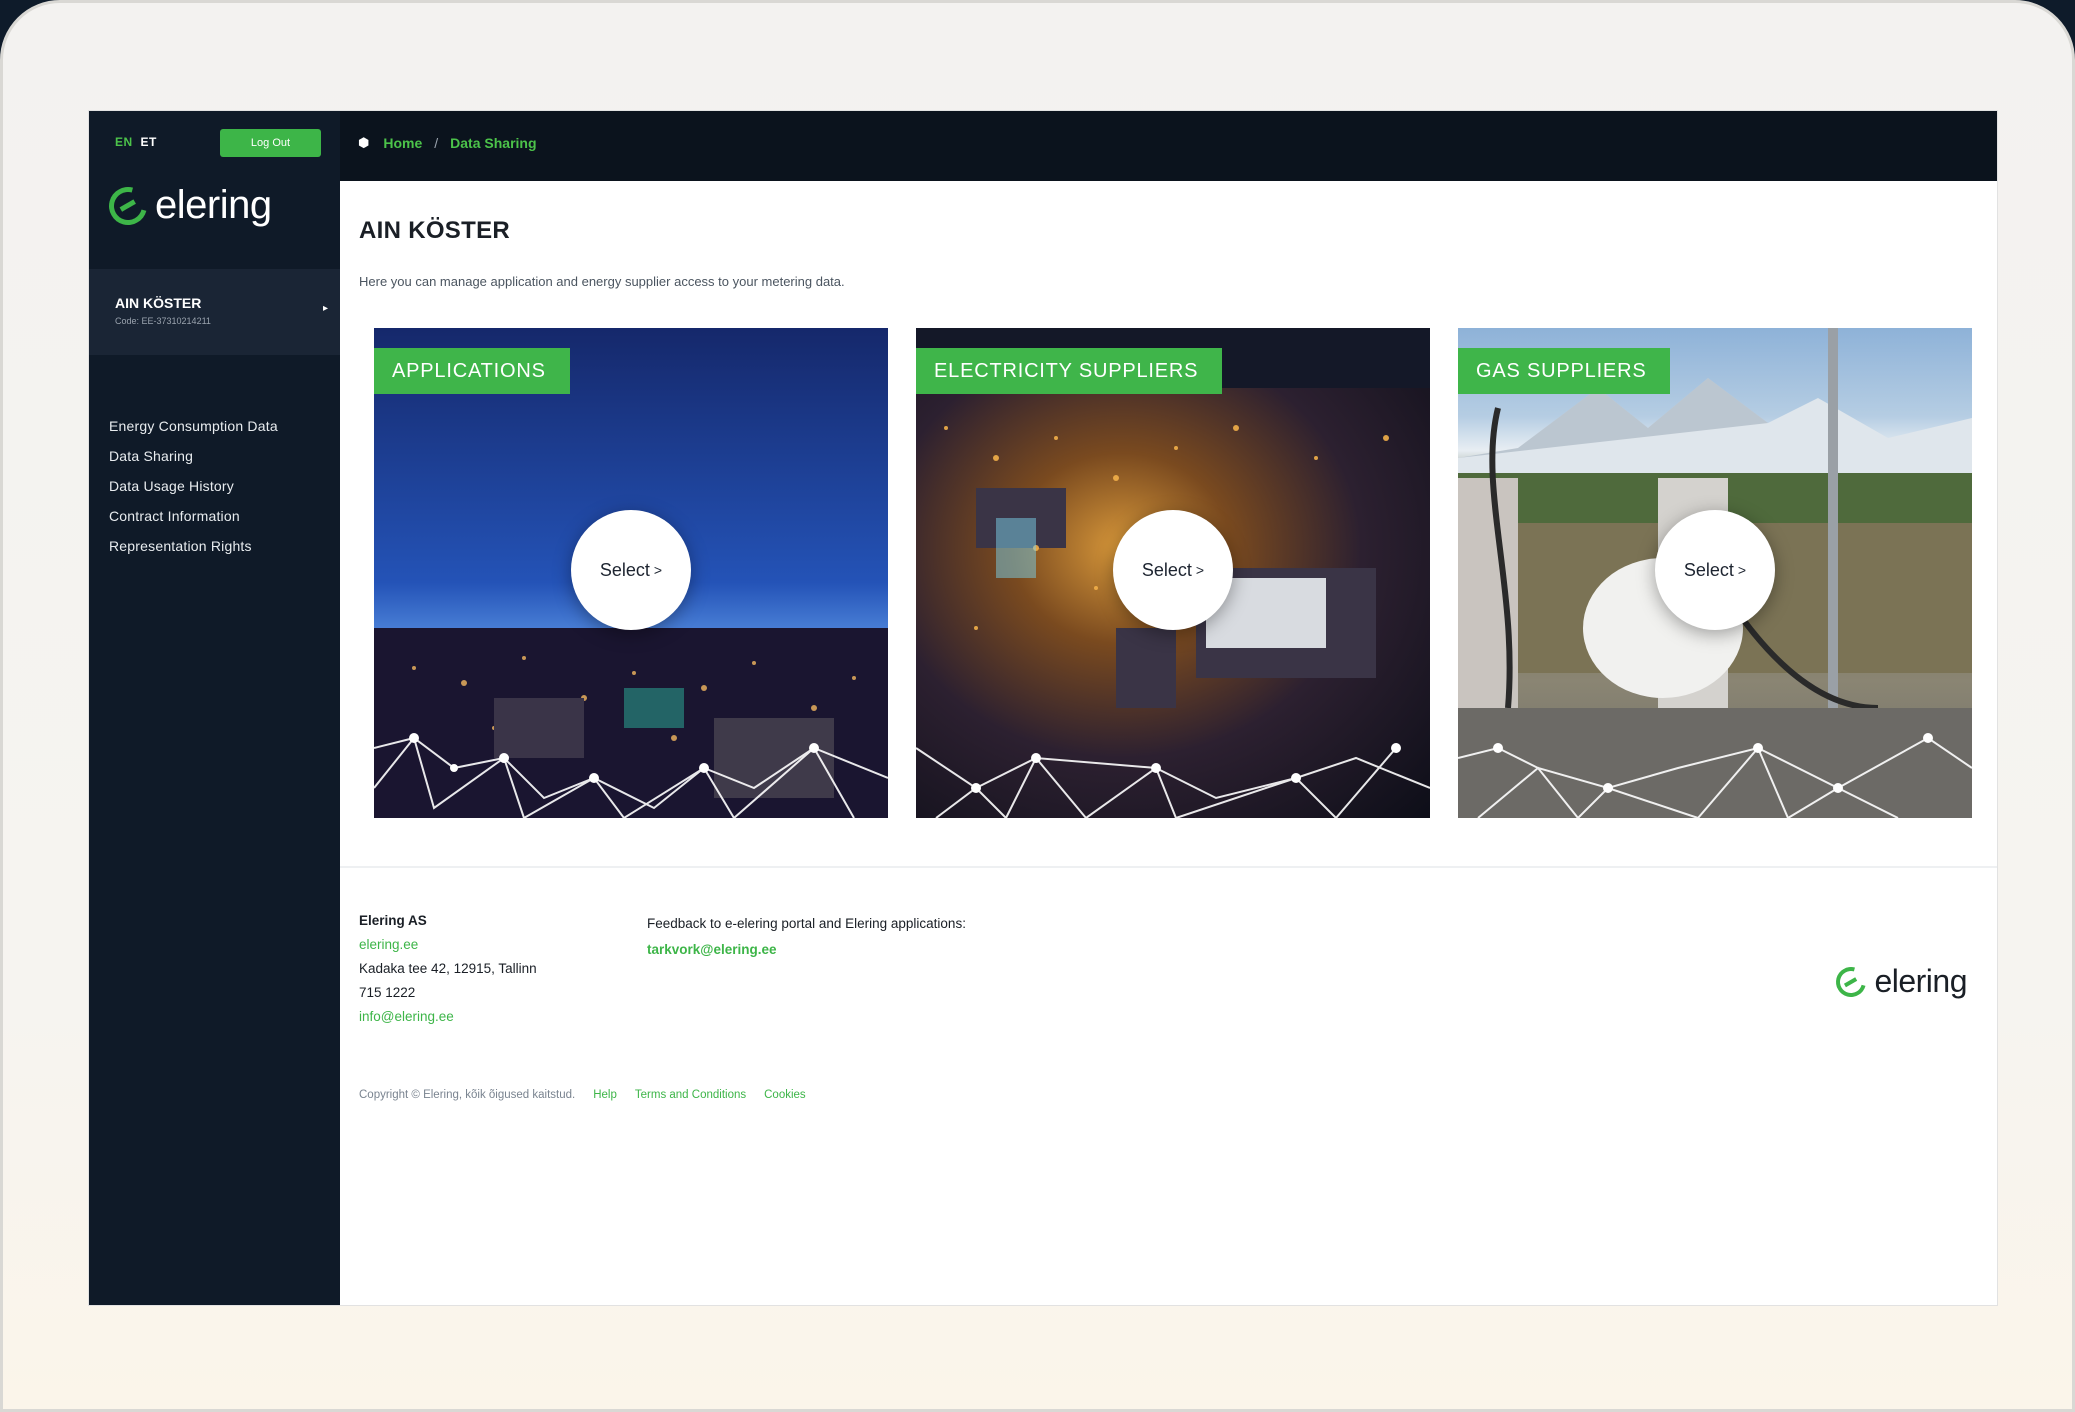  What do you see at coordinates (193, 522) in the screenshot?
I see `sidebar-item-contract-information: Contract Information` at bounding box center [193, 522].